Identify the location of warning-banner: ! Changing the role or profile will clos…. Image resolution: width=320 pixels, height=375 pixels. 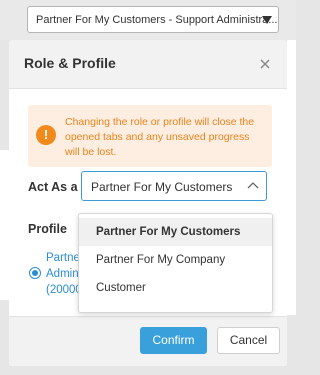
(150, 136).